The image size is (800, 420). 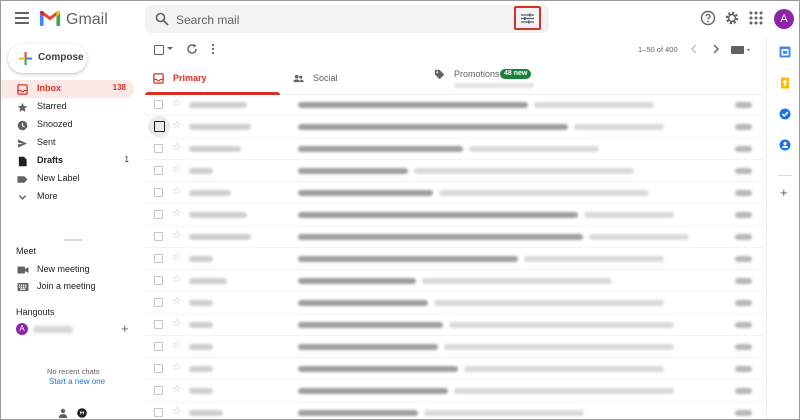 What do you see at coordinates (785, 52) in the screenshot?
I see `calendar-icon` at bounding box center [785, 52].